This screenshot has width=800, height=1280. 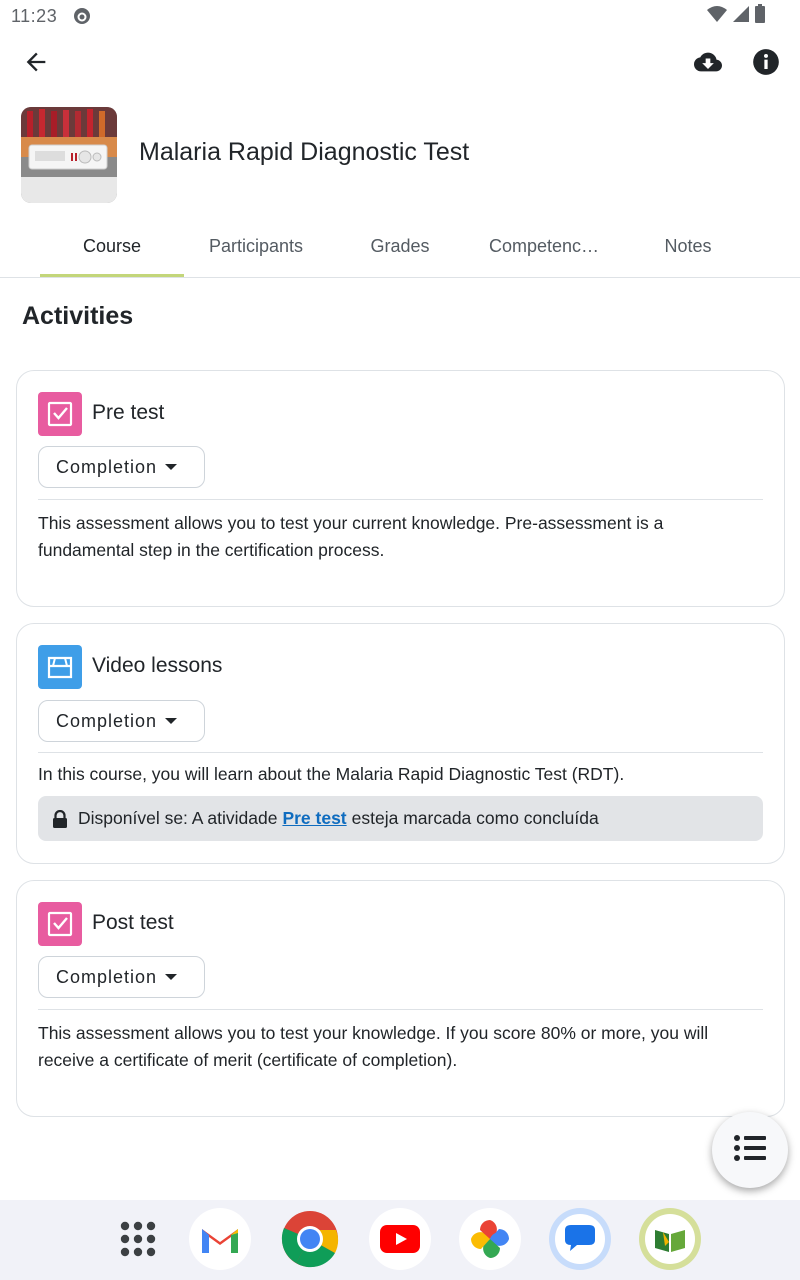 I want to click on lock-icon, so click(x=60, y=818).